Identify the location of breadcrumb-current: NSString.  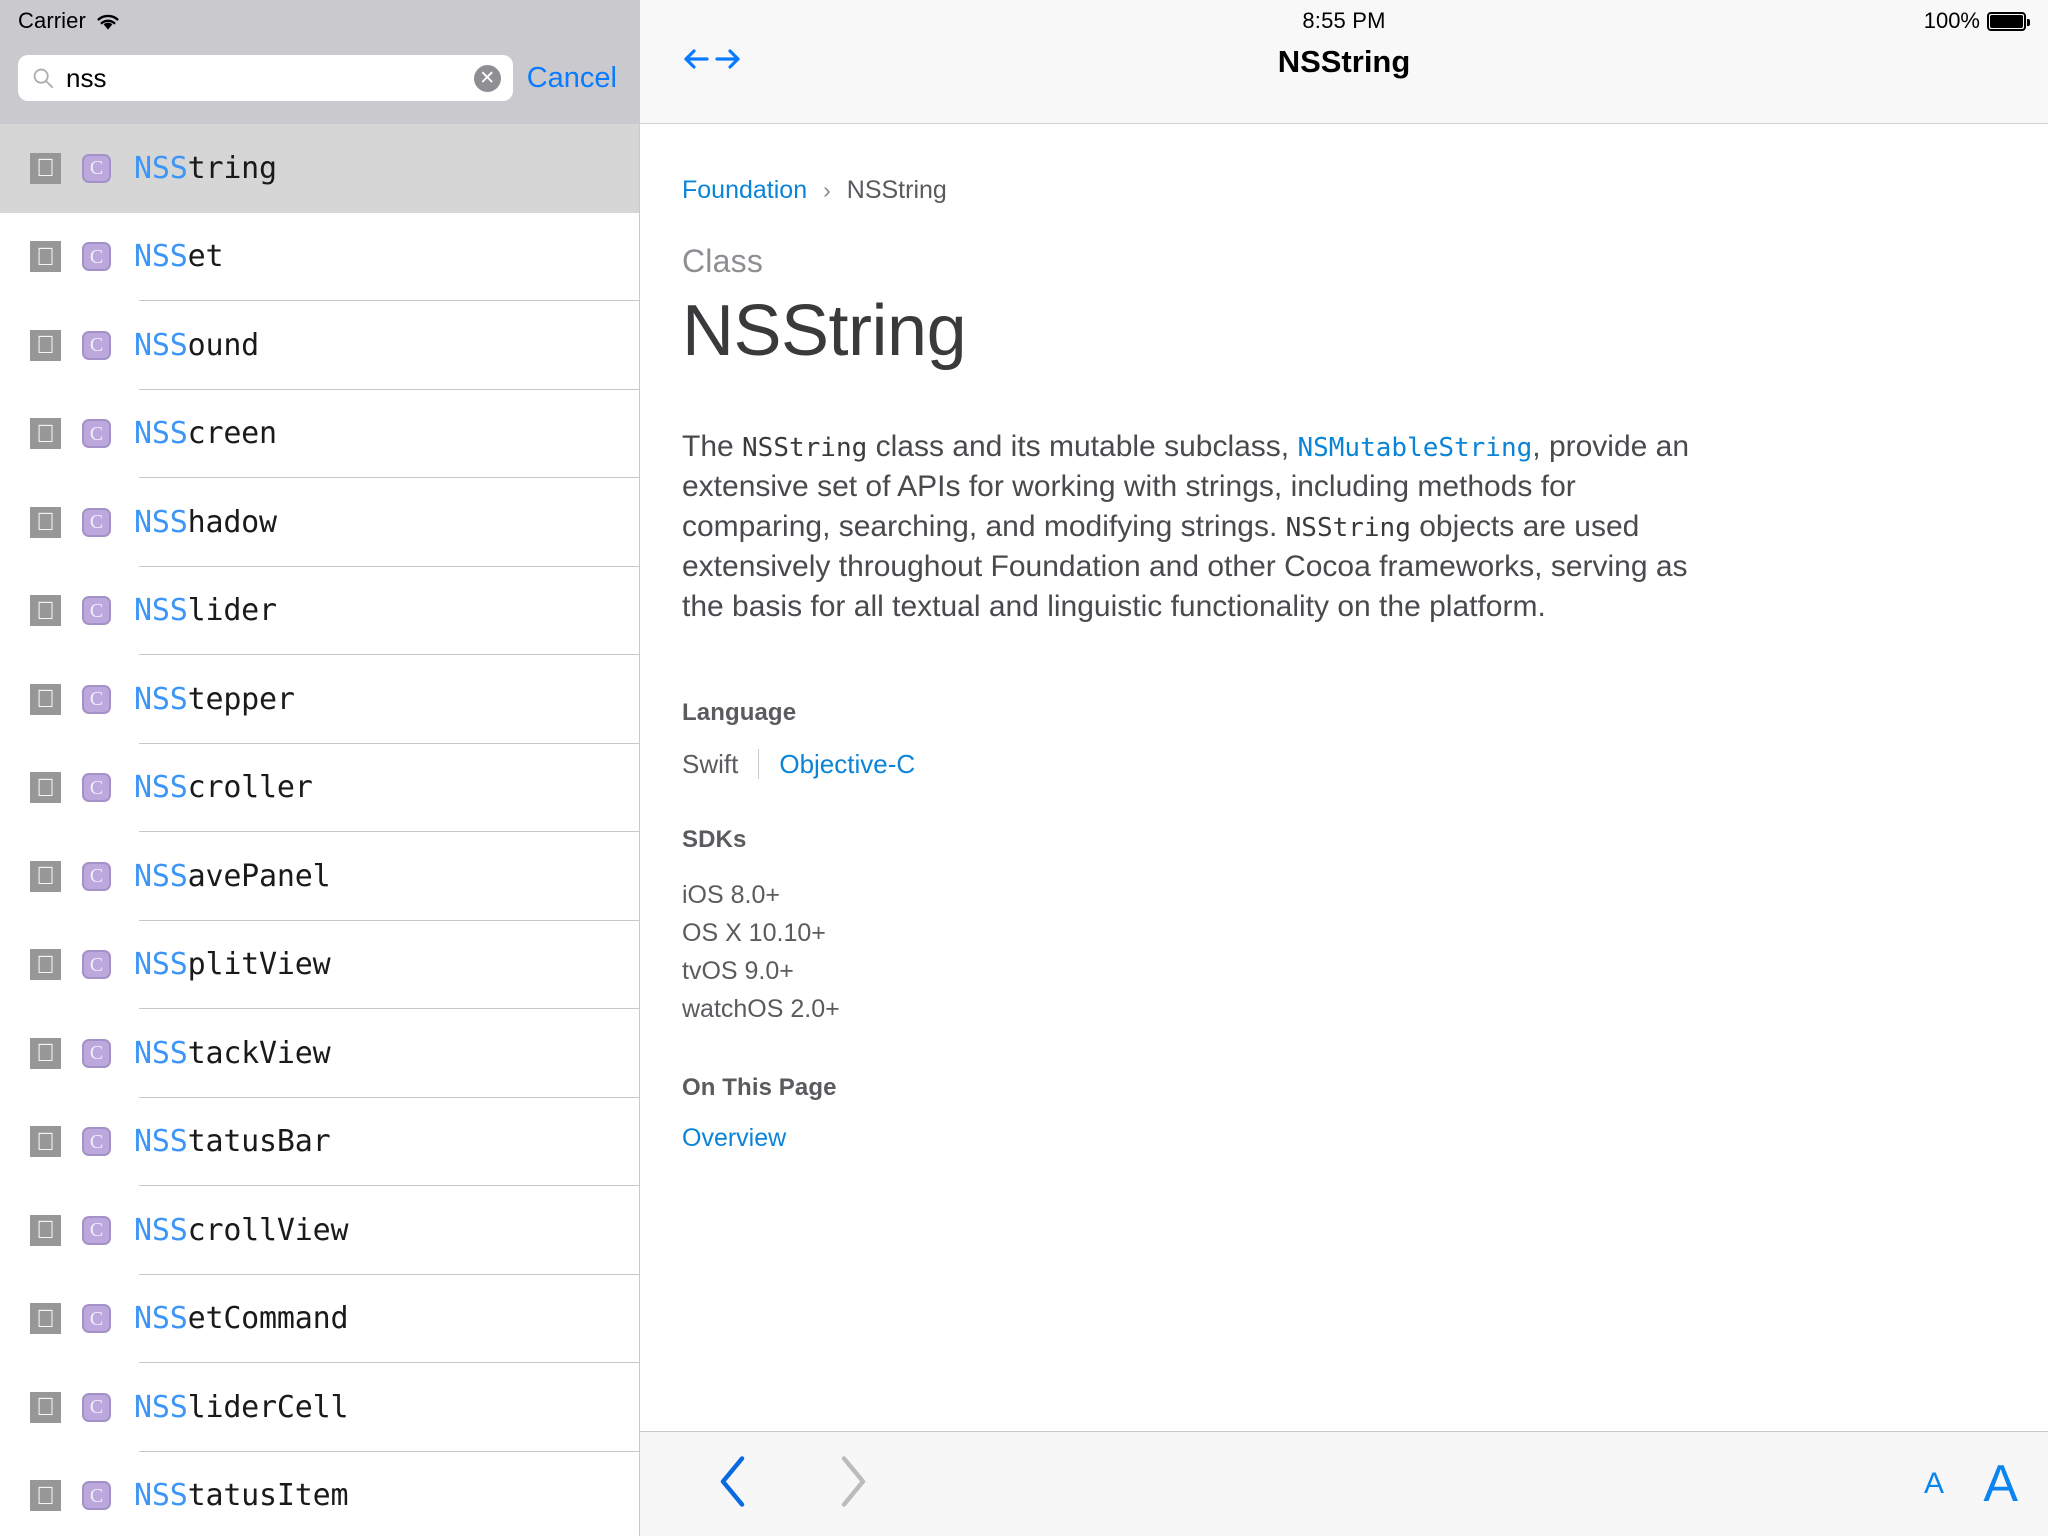
(896, 190).